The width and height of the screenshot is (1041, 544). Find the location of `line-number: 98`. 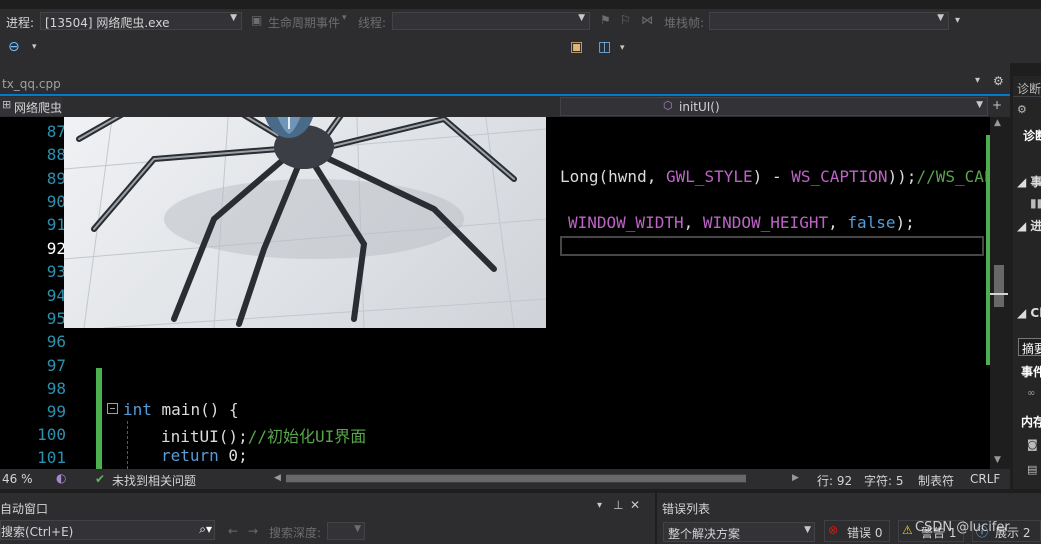

line-number: 98 is located at coordinates (56, 388).